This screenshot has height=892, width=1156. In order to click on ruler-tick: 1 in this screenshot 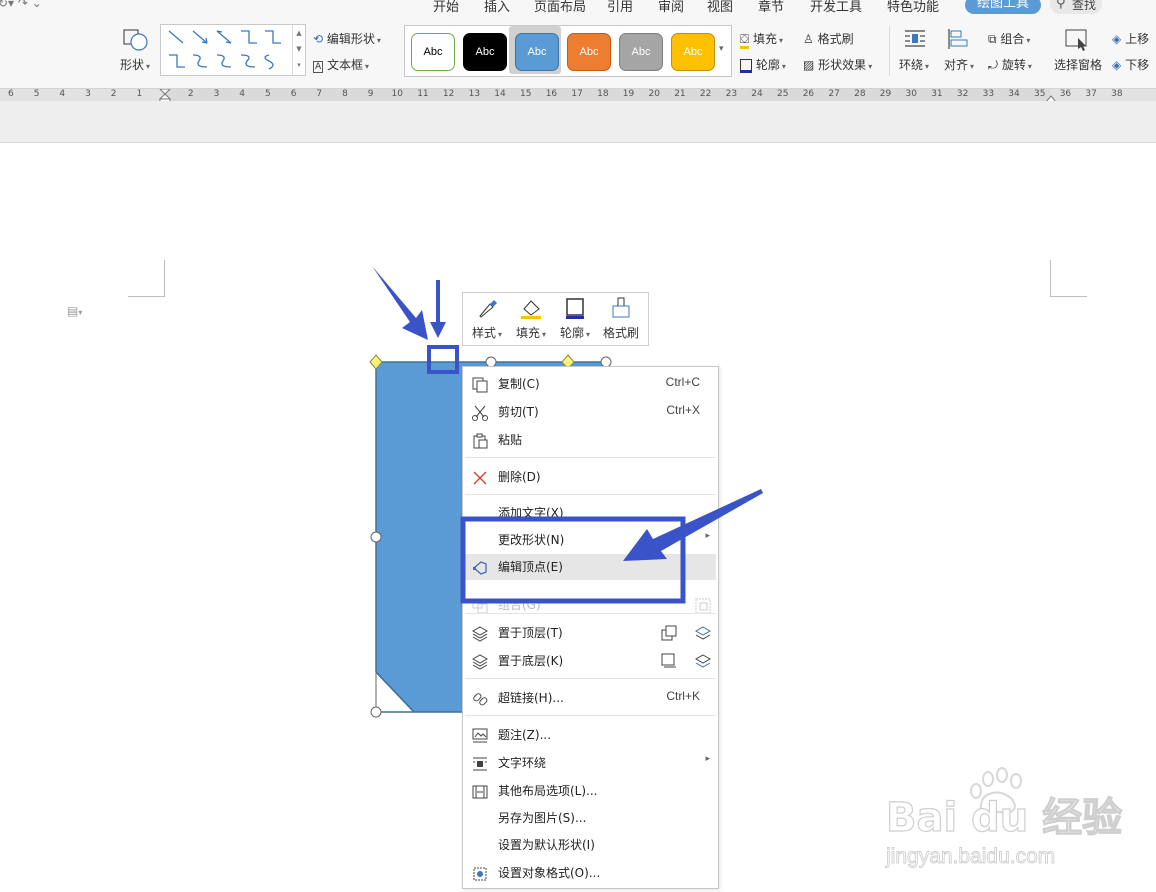, I will do `click(139, 94)`.